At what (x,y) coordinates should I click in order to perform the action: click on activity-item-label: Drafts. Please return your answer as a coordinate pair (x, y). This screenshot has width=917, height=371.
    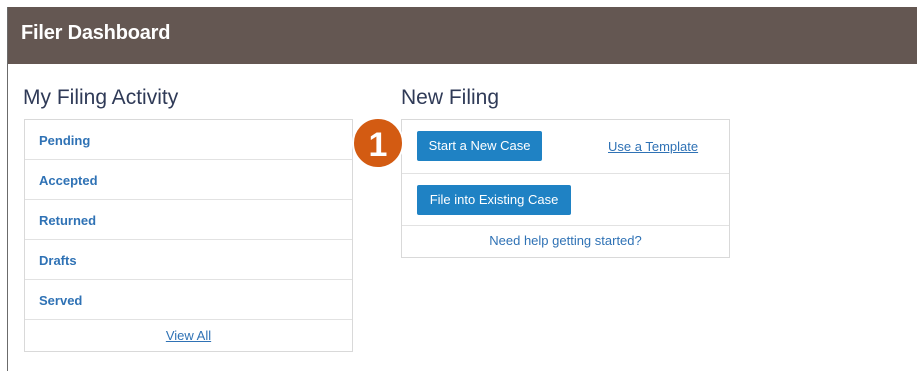
    Looking at the image, I should click on (58, 260).